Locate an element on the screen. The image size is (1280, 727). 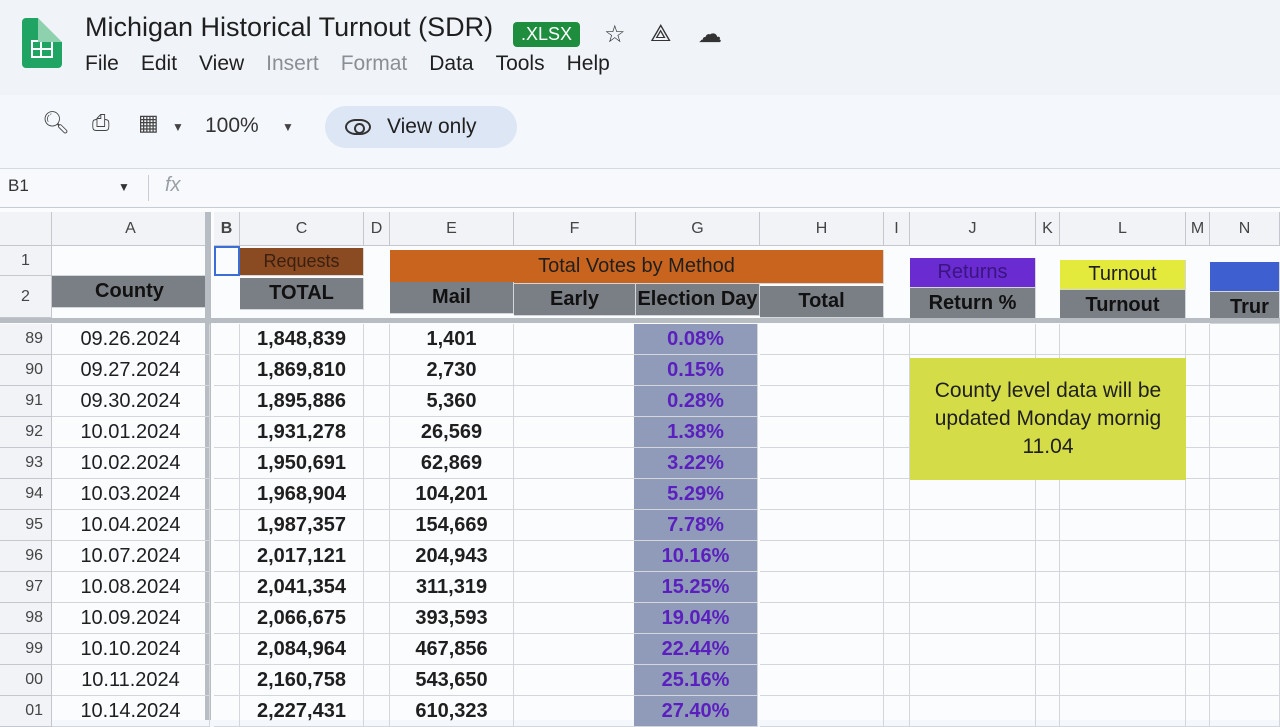
menu-format: Format is located at coordinates (374, 64).